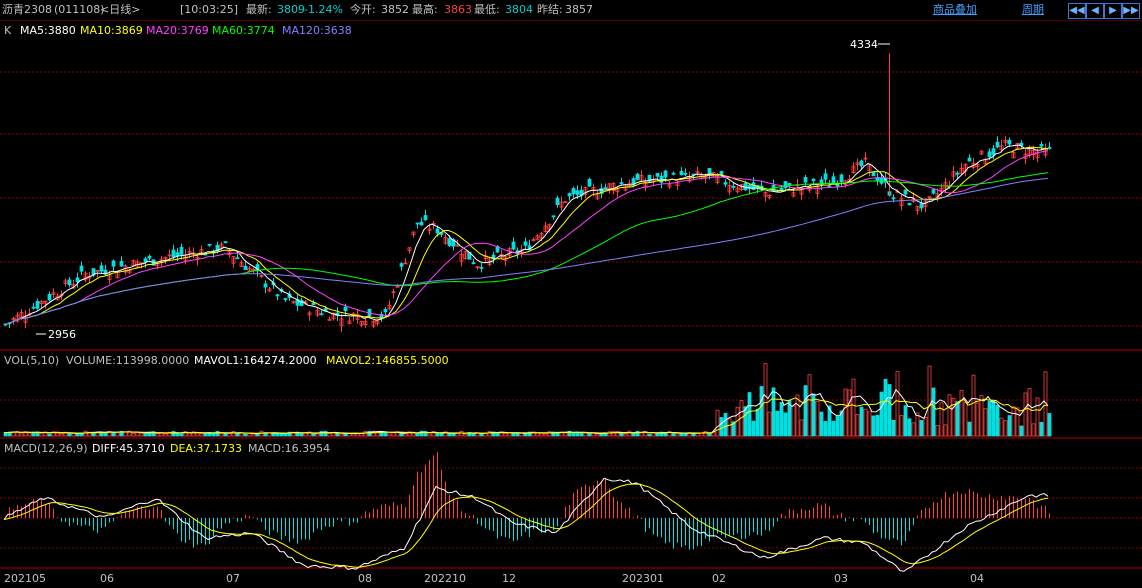 The image size is (1142, 588). Describe the element at coordinates (1095, 11) in the screenshot. I see `prev-icon: ◀` at that location.